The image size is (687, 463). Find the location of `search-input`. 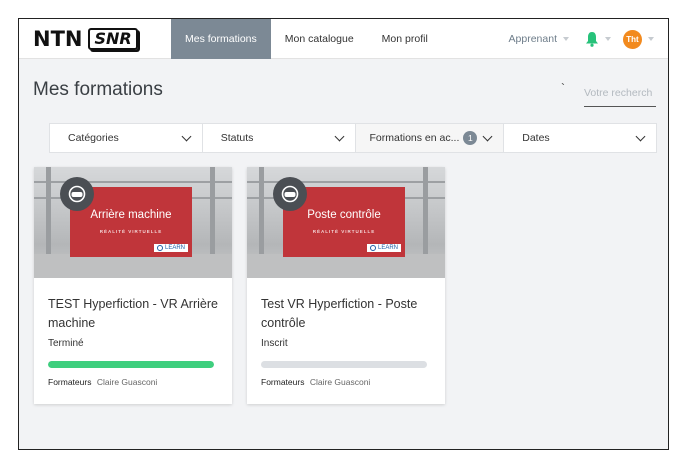

search-input is located at coordinates (620, 93).